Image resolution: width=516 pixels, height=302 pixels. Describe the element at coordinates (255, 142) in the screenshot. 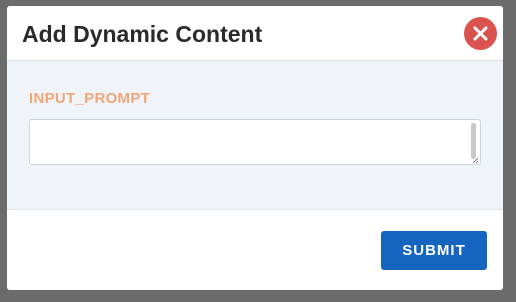

I see `input-prompt-field` at that location.